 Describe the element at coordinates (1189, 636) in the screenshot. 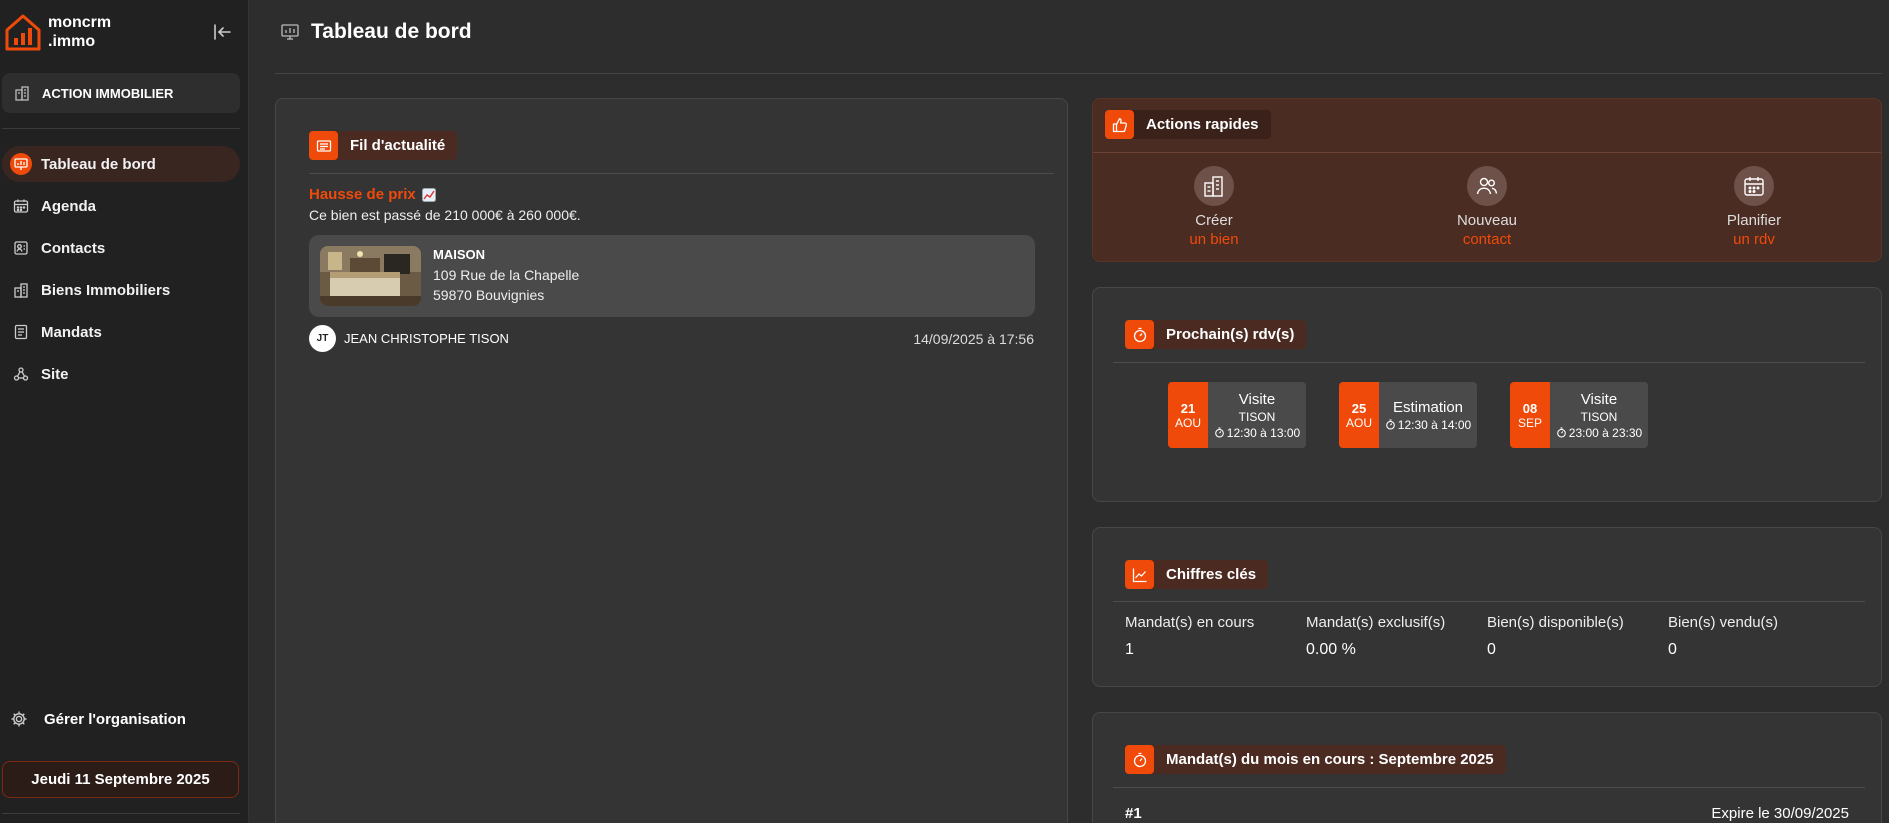

I see `kpi-mandats-en-cours: Mandat(s) en cours 1` at that location.